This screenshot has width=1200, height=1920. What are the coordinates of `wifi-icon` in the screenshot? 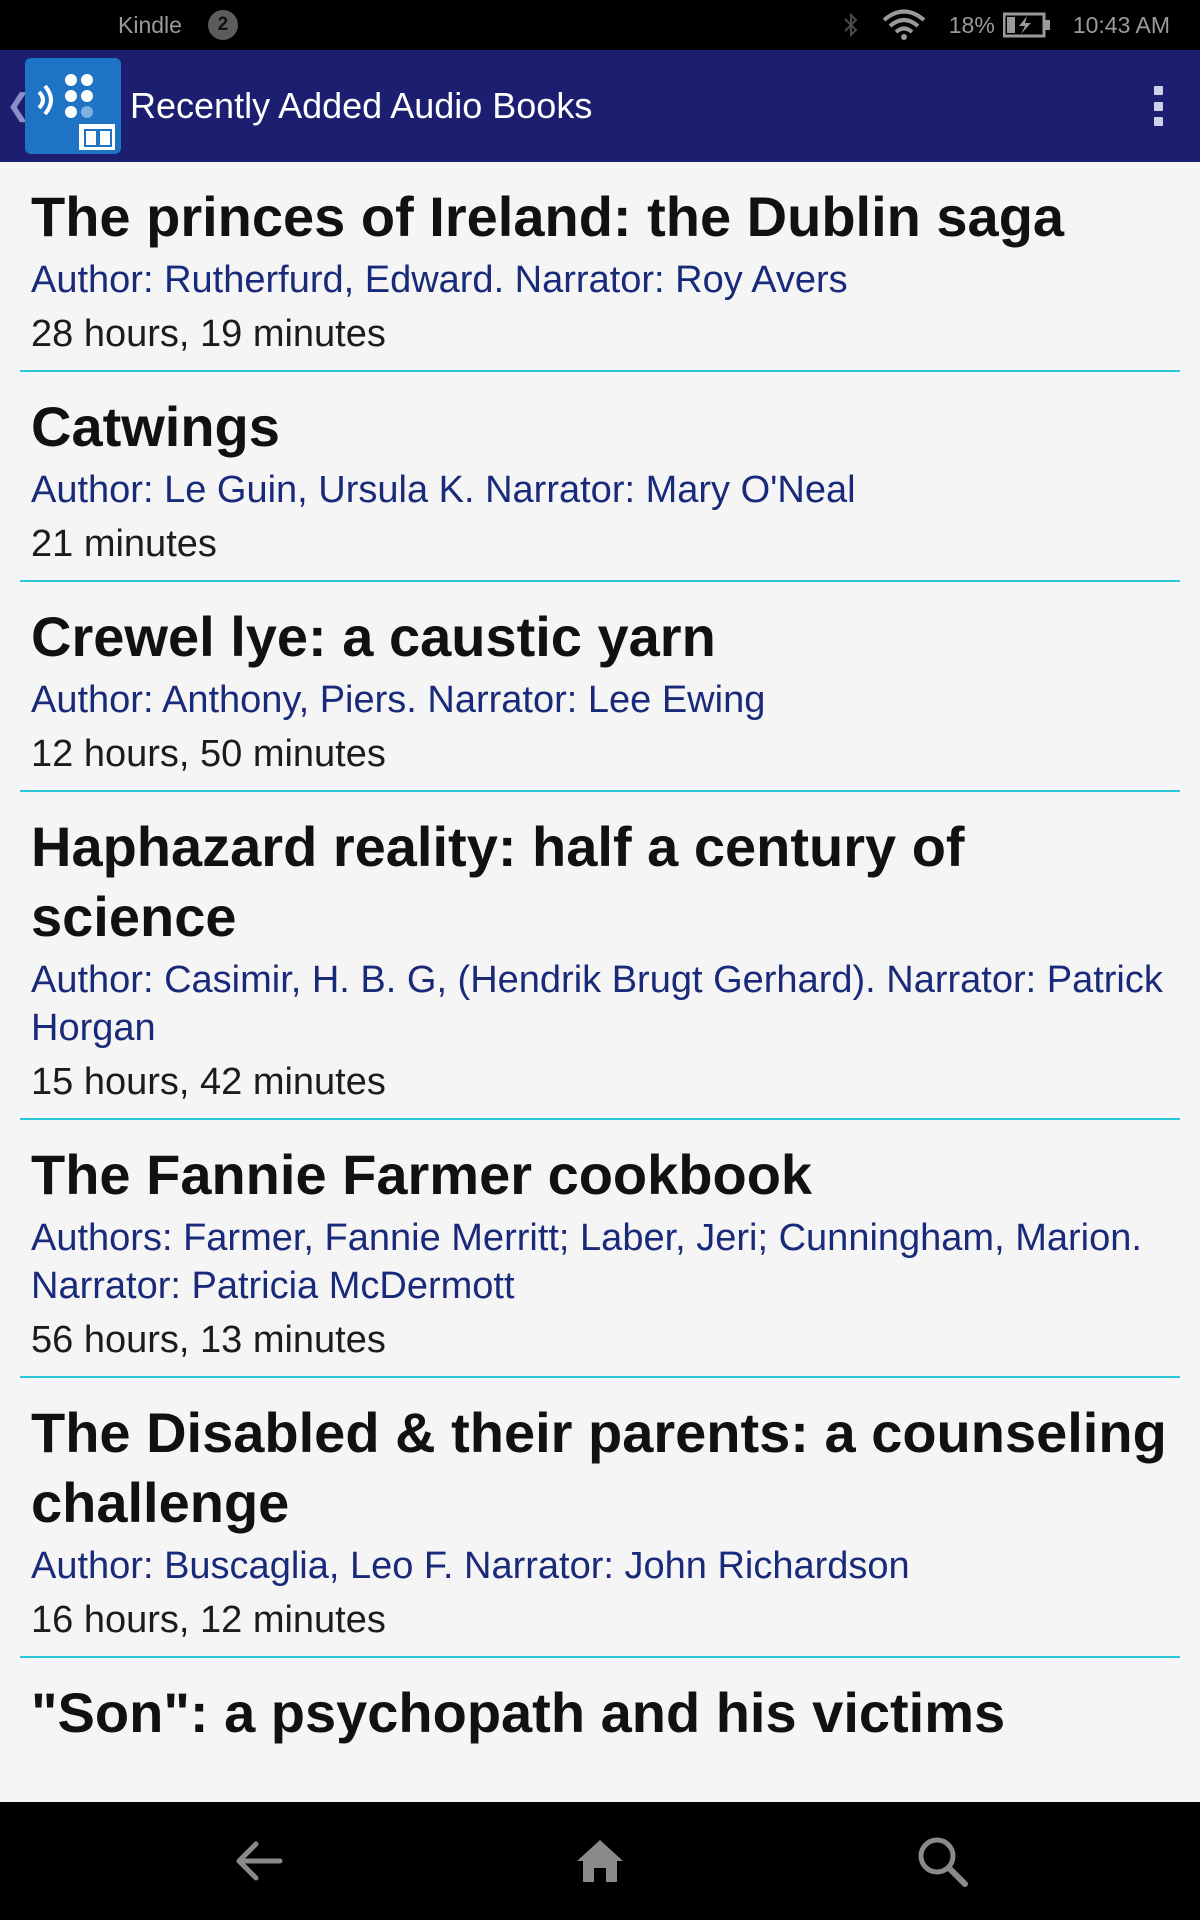 It's located at (904, 25).